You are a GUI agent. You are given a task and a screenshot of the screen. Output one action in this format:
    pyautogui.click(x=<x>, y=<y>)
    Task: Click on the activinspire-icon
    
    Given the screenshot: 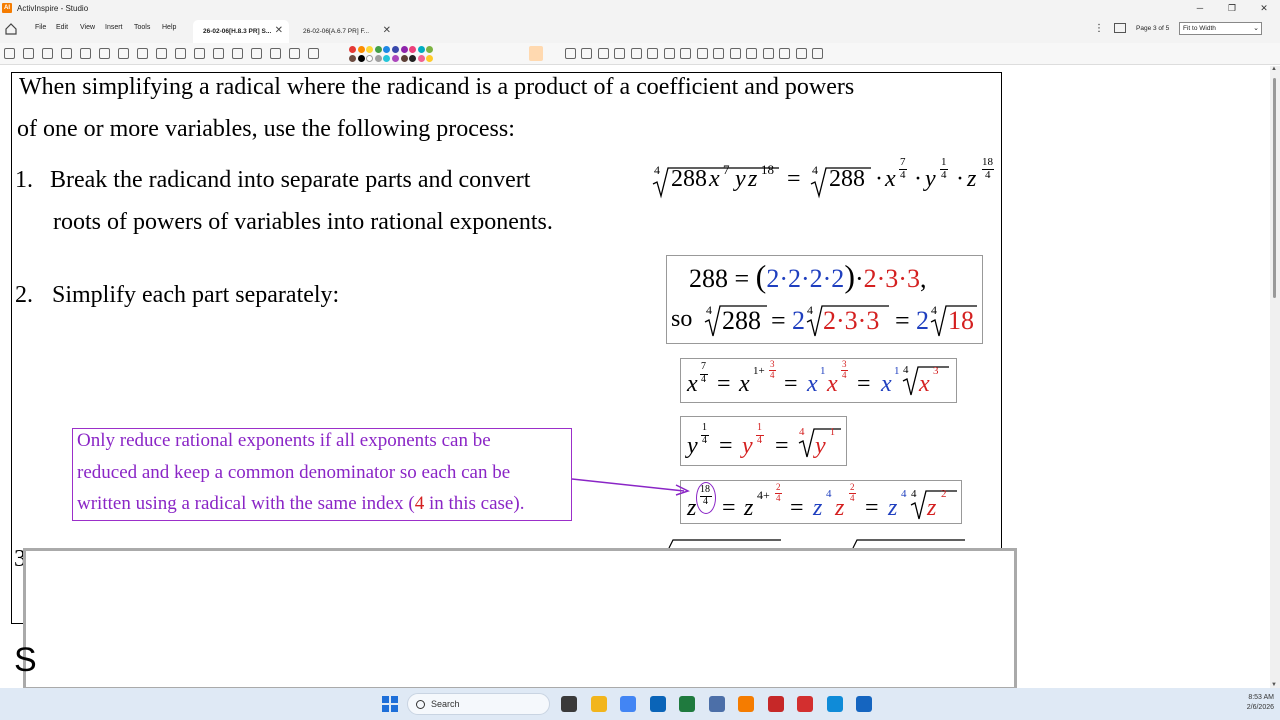 What is the action you would take?
    pyautogui.click(x=716, y=704)
    